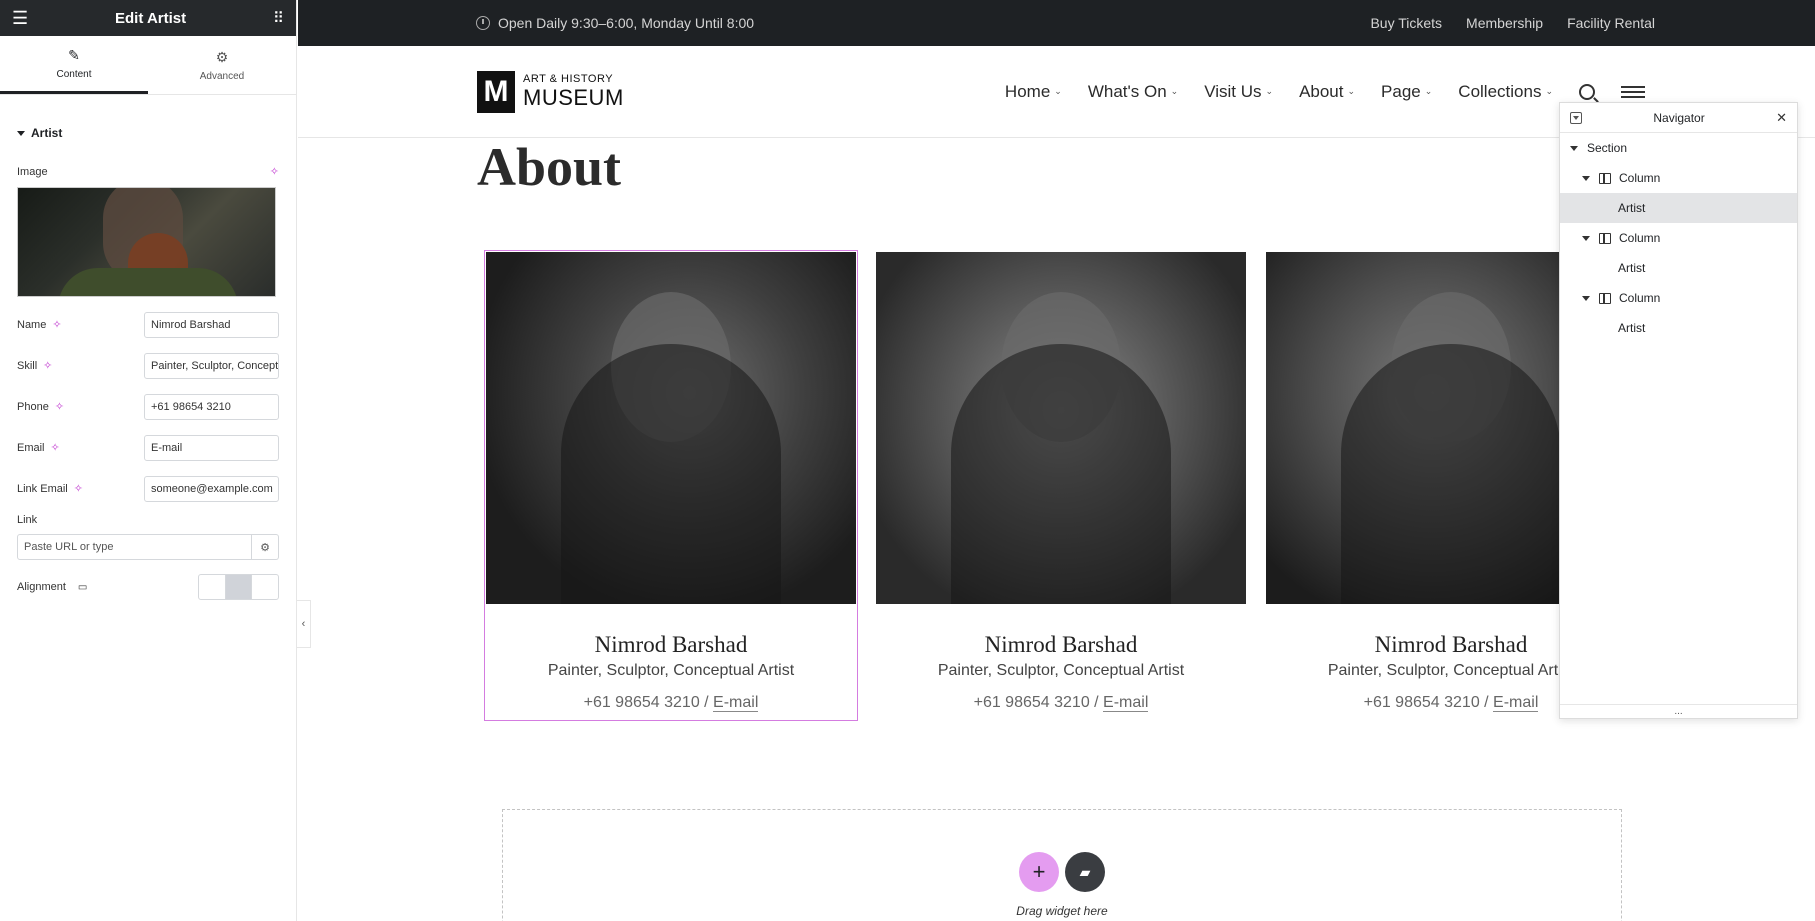  What do you see at coordinates (1039, 872) in the screenshot?
I see `add-section-plus-icon: +` at bounding box center [1039, 872].